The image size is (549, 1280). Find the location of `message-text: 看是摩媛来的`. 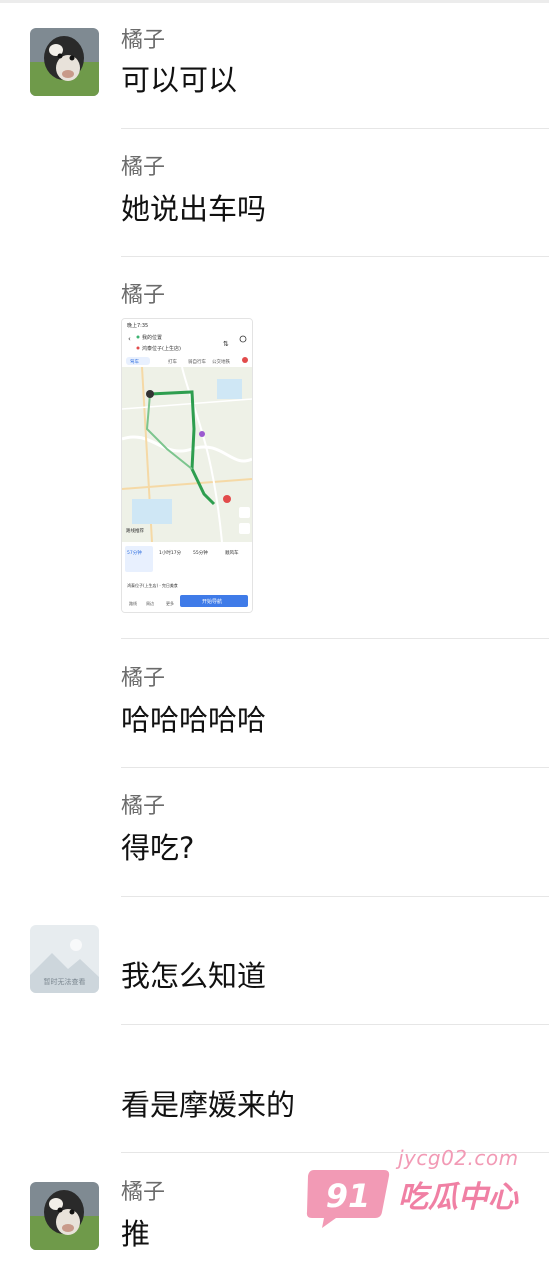

message-text: 看是摩媛来的 is located at coordinates (208, 1105).